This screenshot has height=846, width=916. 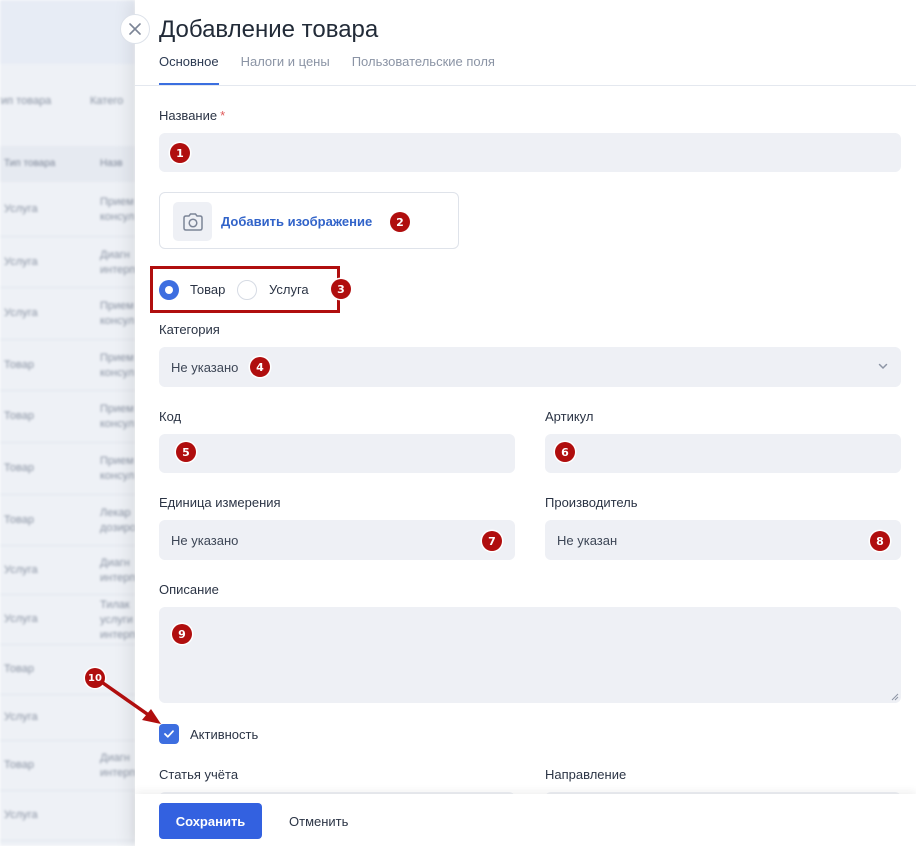 What do you see at coordinates (565, 452) in the screenshot?
I see `annotation-badge-6: 6` at bounding box center [565, 452].